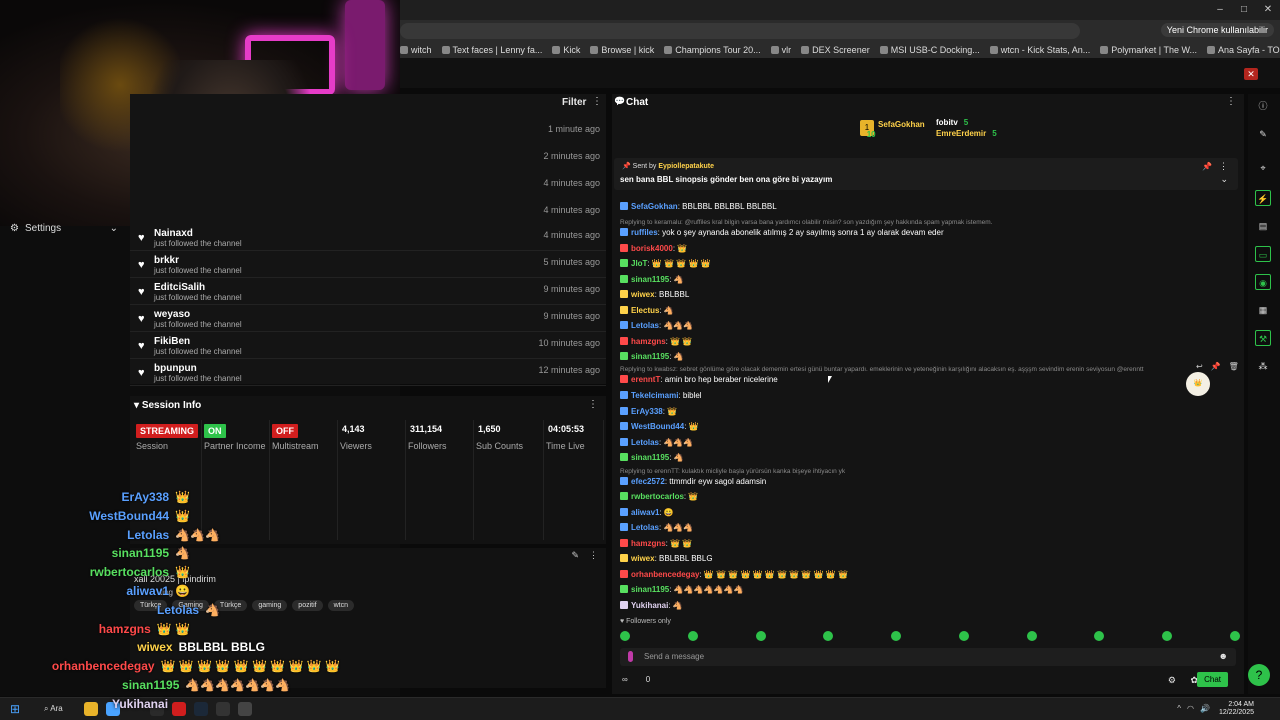 This screenshot has height=720, width=1280. Describe the element at coordinates (952, 122) in the screenshot. I see `leaderboard-entry: fobitv 5` at that location.